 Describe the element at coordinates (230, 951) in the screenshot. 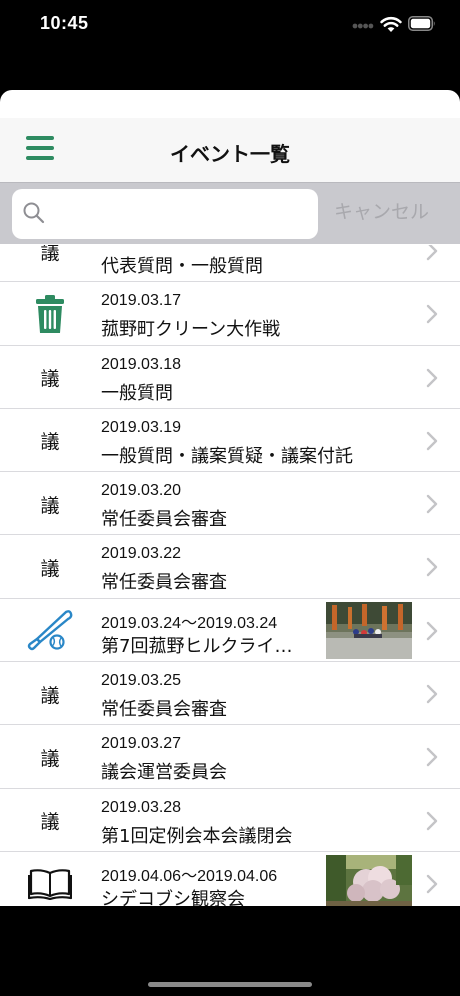

I see `home-area` at that location.